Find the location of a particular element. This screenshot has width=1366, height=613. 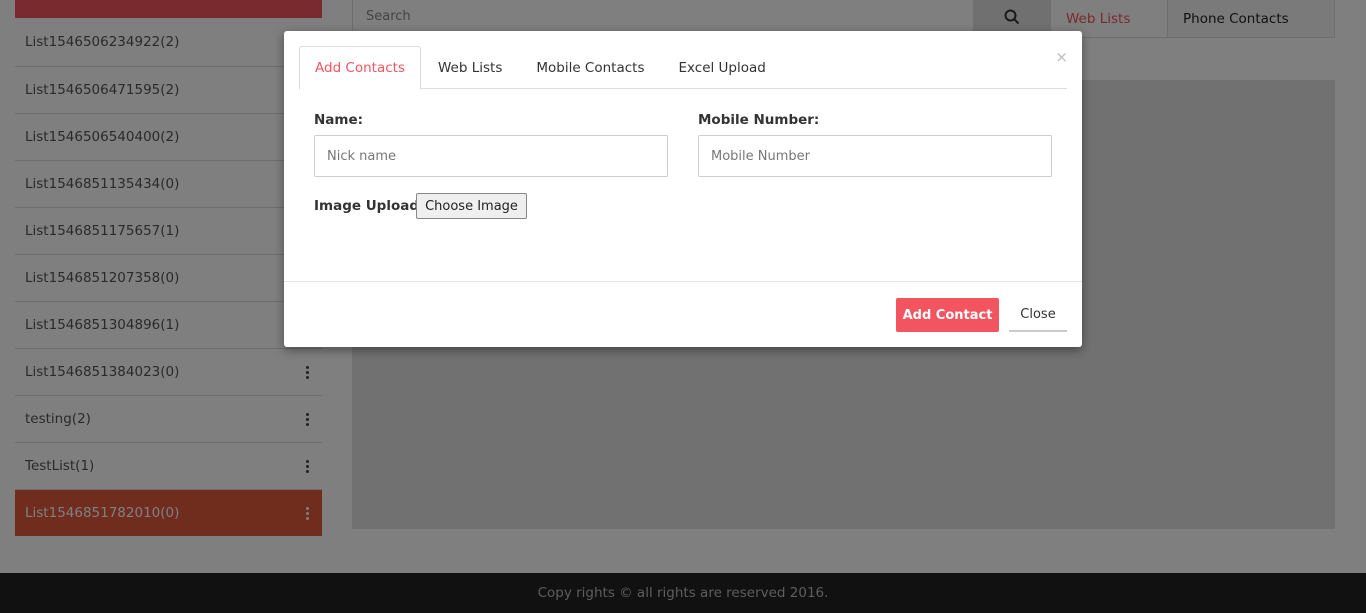

tab-add-contacts: Add Contacts is located at coordinates (360, 68).